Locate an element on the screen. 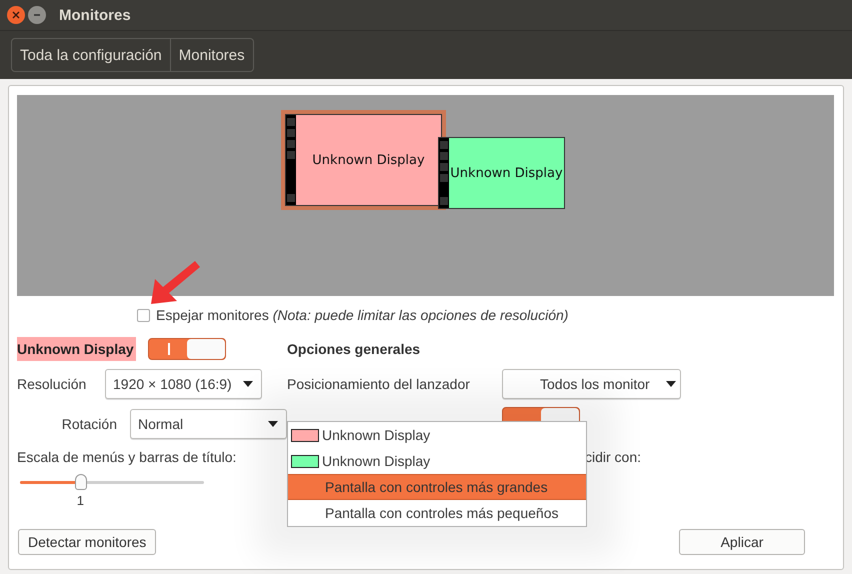  mirror-checkbox is located at coordinates (143, 315).